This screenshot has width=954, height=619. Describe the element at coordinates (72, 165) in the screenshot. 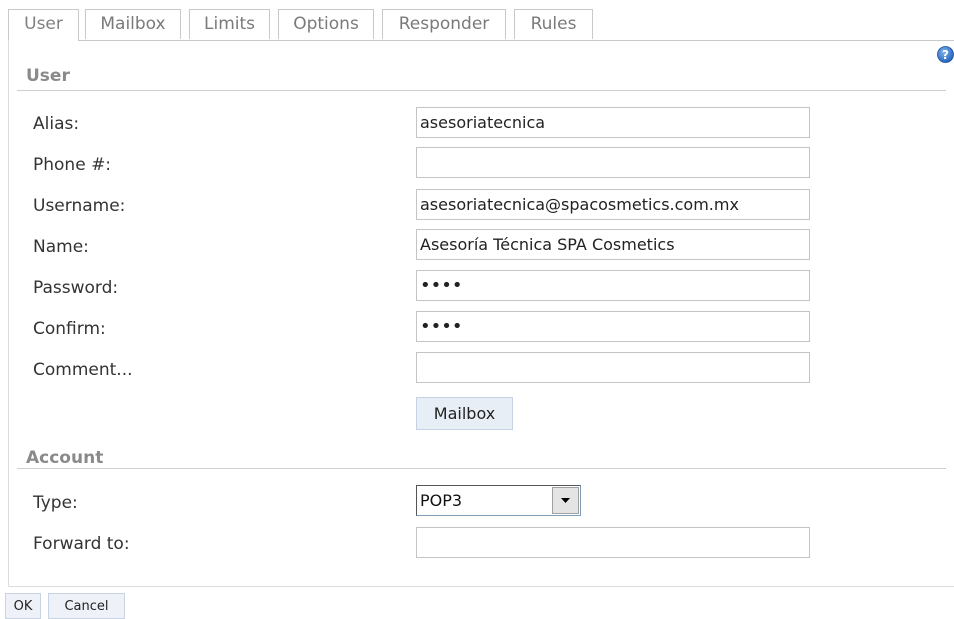

I see `phone-label: Phone #:` at that location.